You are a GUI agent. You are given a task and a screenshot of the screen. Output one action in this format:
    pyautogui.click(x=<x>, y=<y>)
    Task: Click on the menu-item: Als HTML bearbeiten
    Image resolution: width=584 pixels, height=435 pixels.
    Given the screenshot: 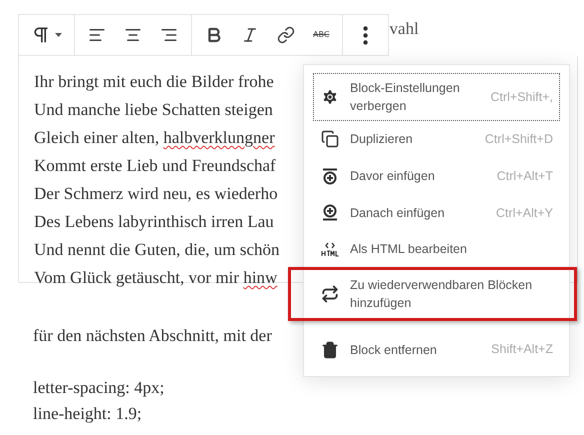 What is the action you would take?
    pyautogui.click(x=436, y=249)
    